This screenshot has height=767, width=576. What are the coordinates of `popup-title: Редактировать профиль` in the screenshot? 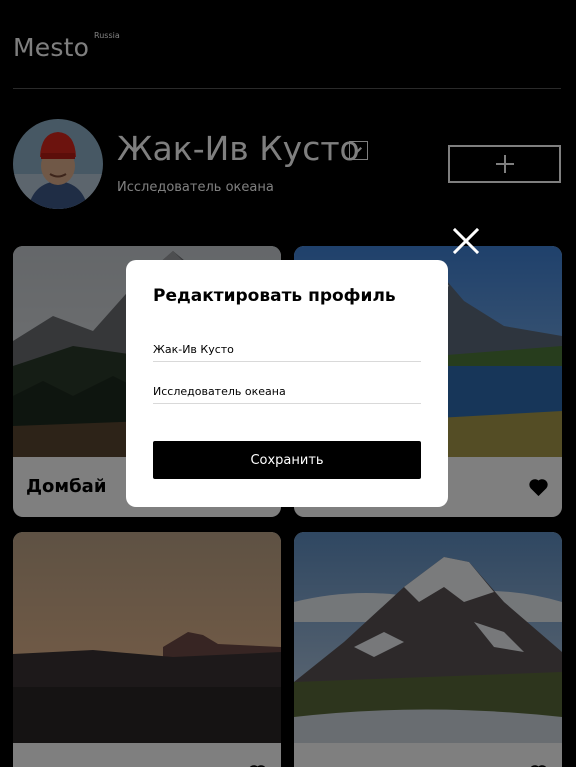 It's located at (274, 296).